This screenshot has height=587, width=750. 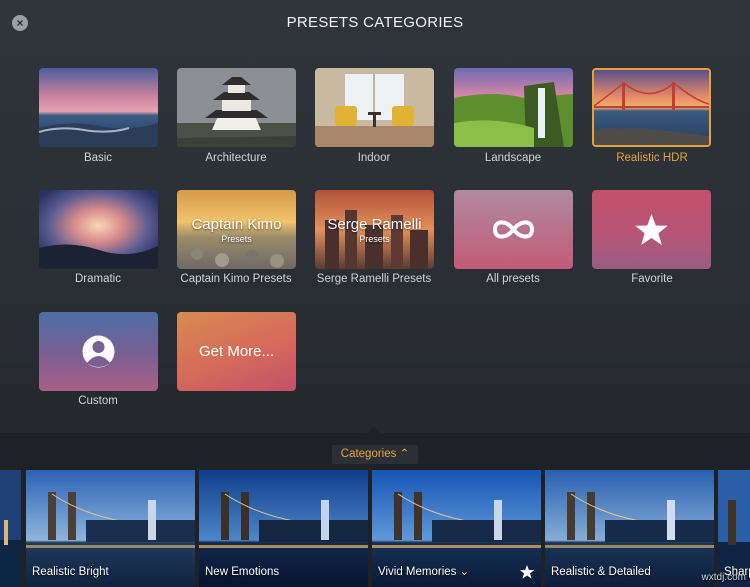 I want to click on indoor-thumbnail, so click(x=374, y=107).